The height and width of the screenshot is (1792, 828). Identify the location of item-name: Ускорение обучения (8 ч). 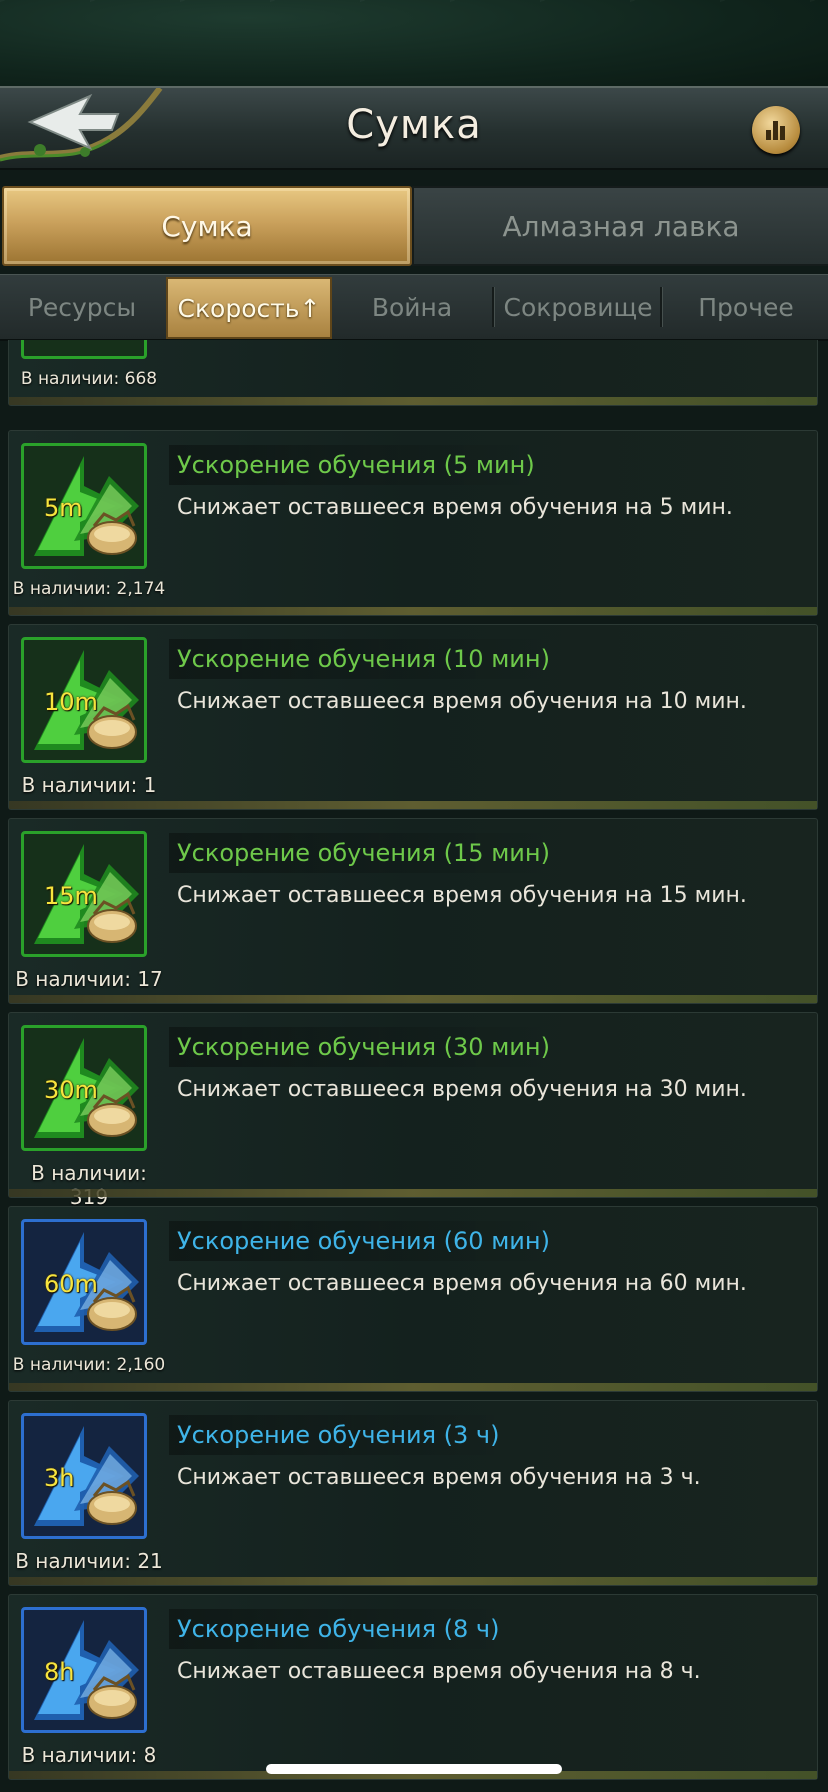
(339, 1629).